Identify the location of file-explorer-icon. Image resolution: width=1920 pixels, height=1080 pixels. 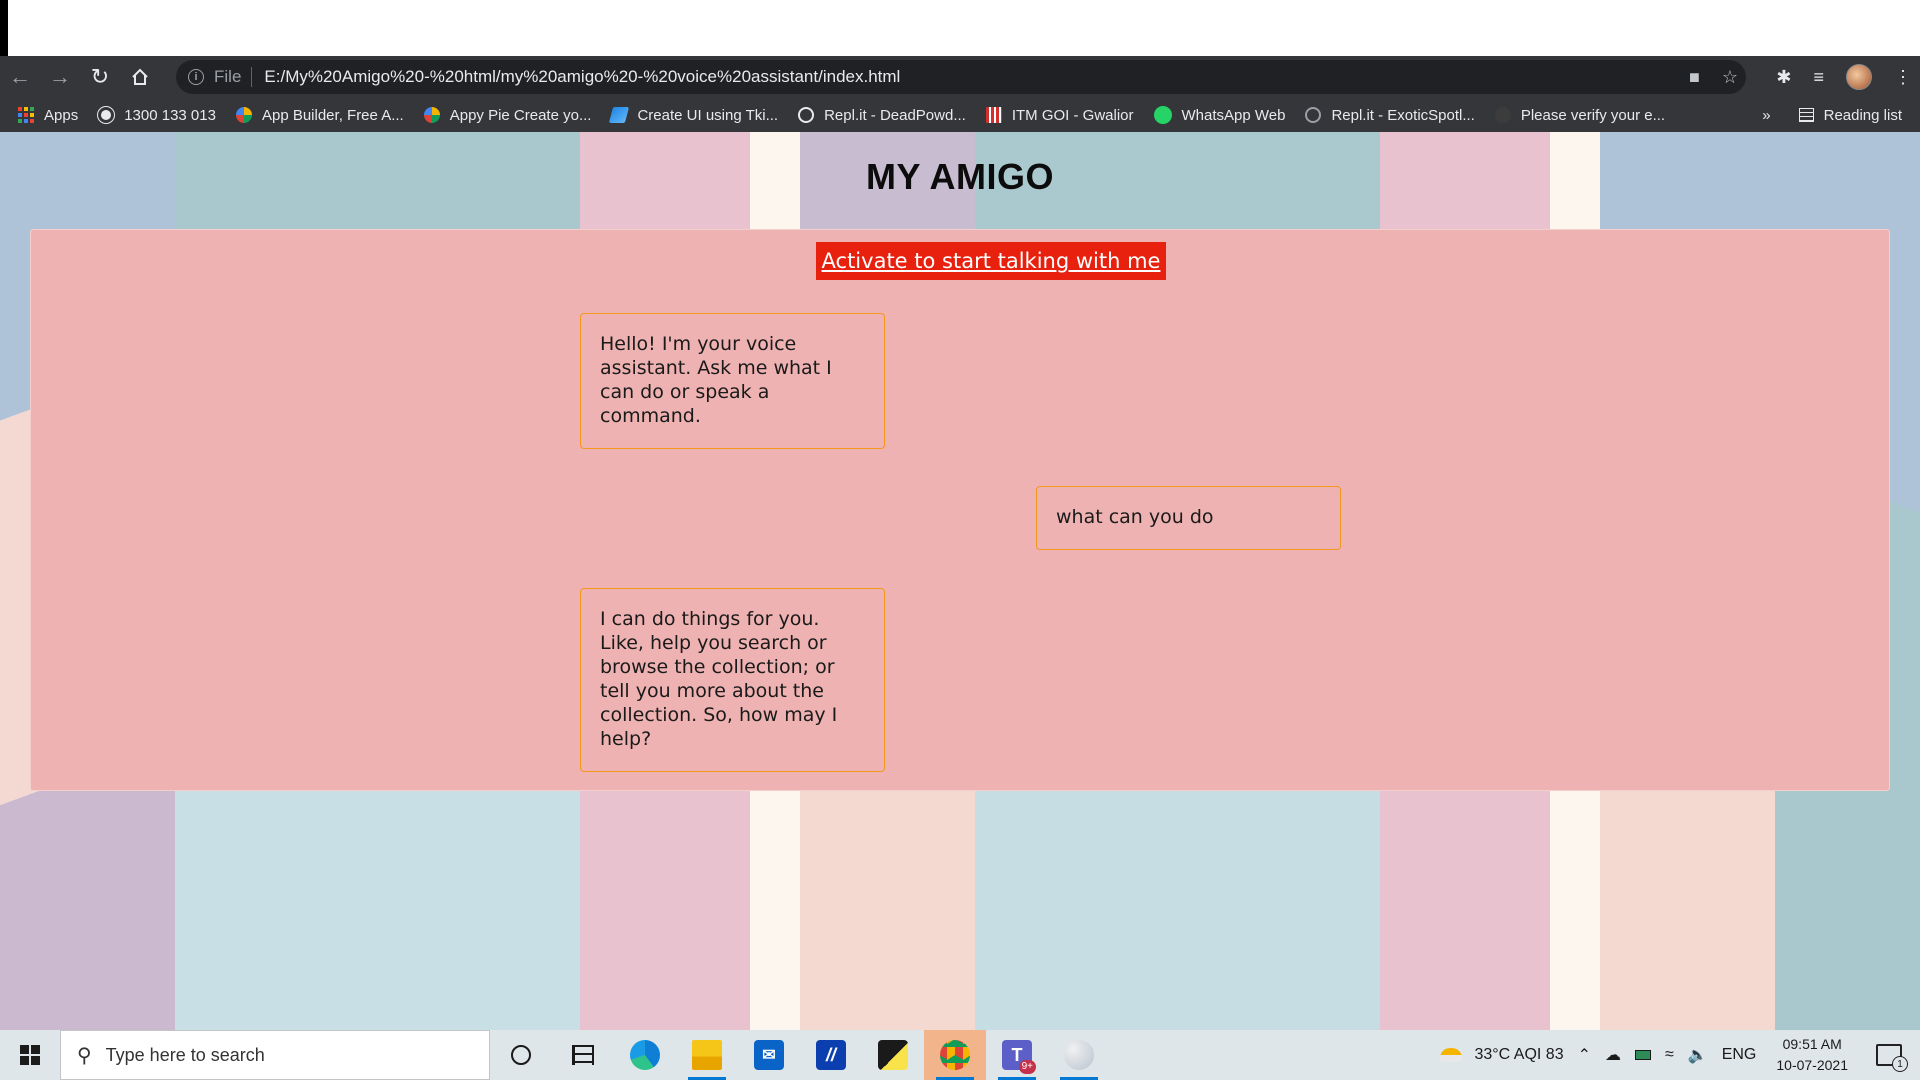
(707, 1055).